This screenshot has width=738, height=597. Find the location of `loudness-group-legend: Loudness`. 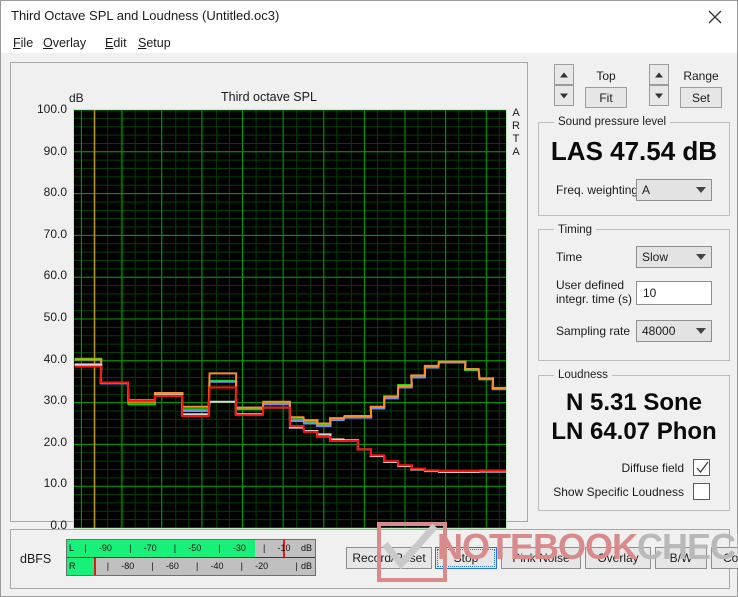

loudness-group-legend: Loudness is located at coordinates (583, 375).